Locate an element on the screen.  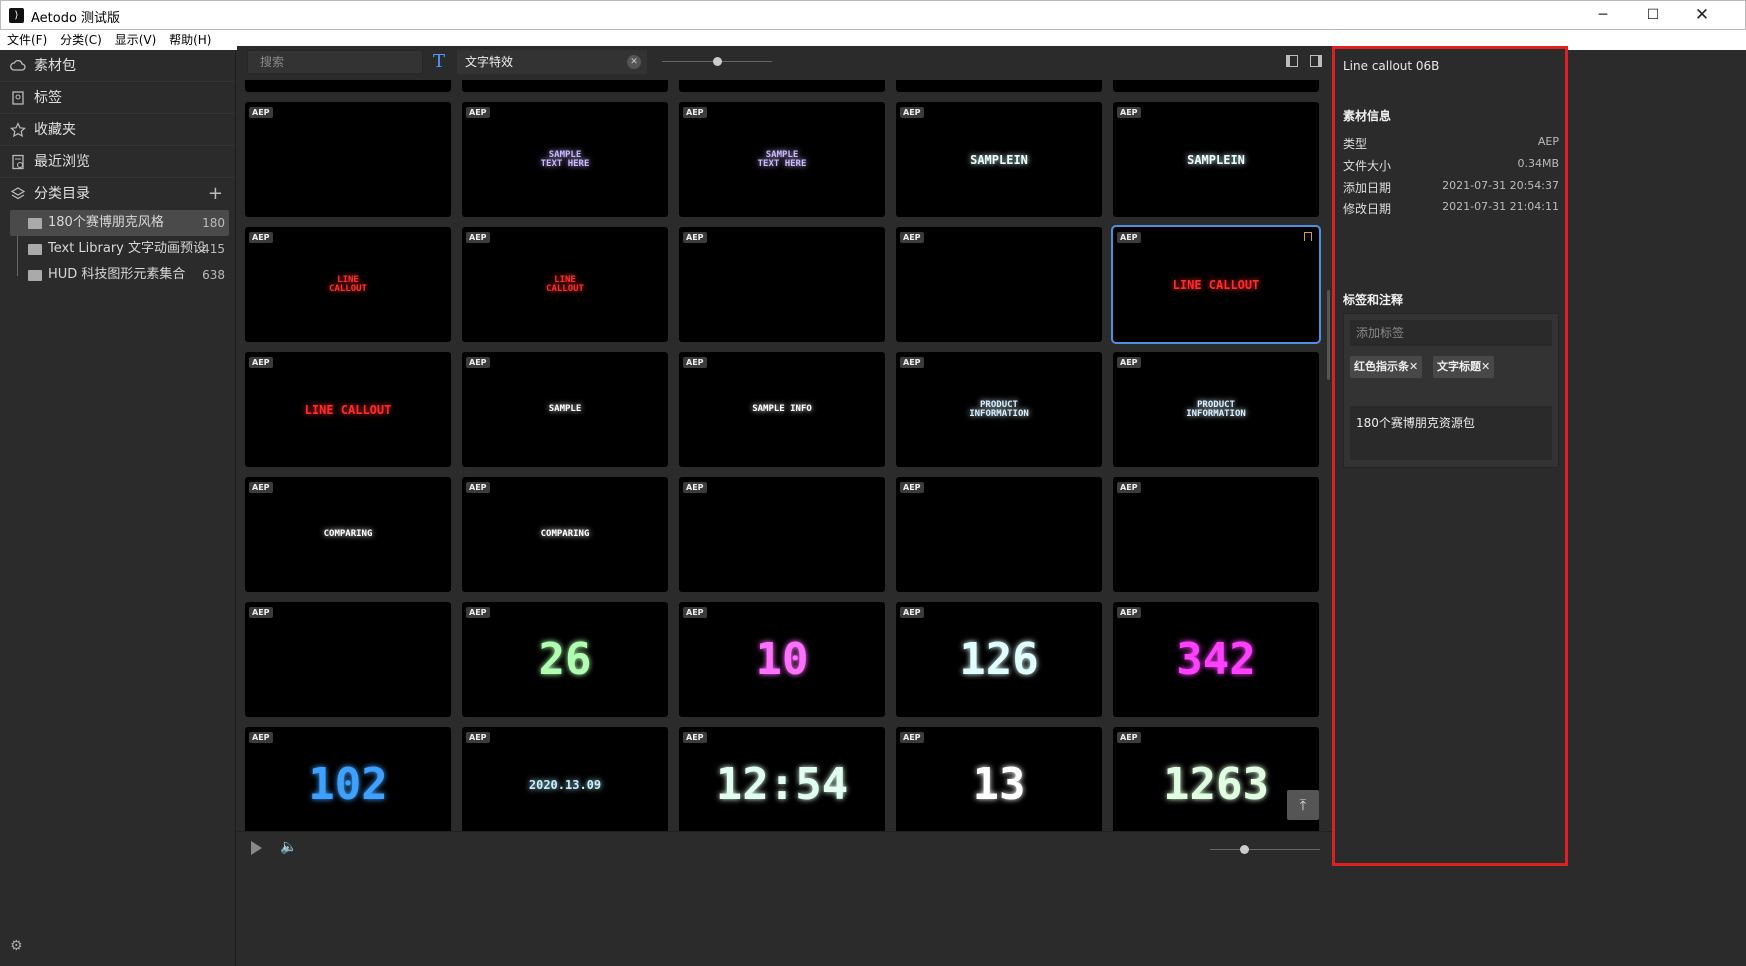
asset-card: AEP 26 is located at coordinates (565, 659).